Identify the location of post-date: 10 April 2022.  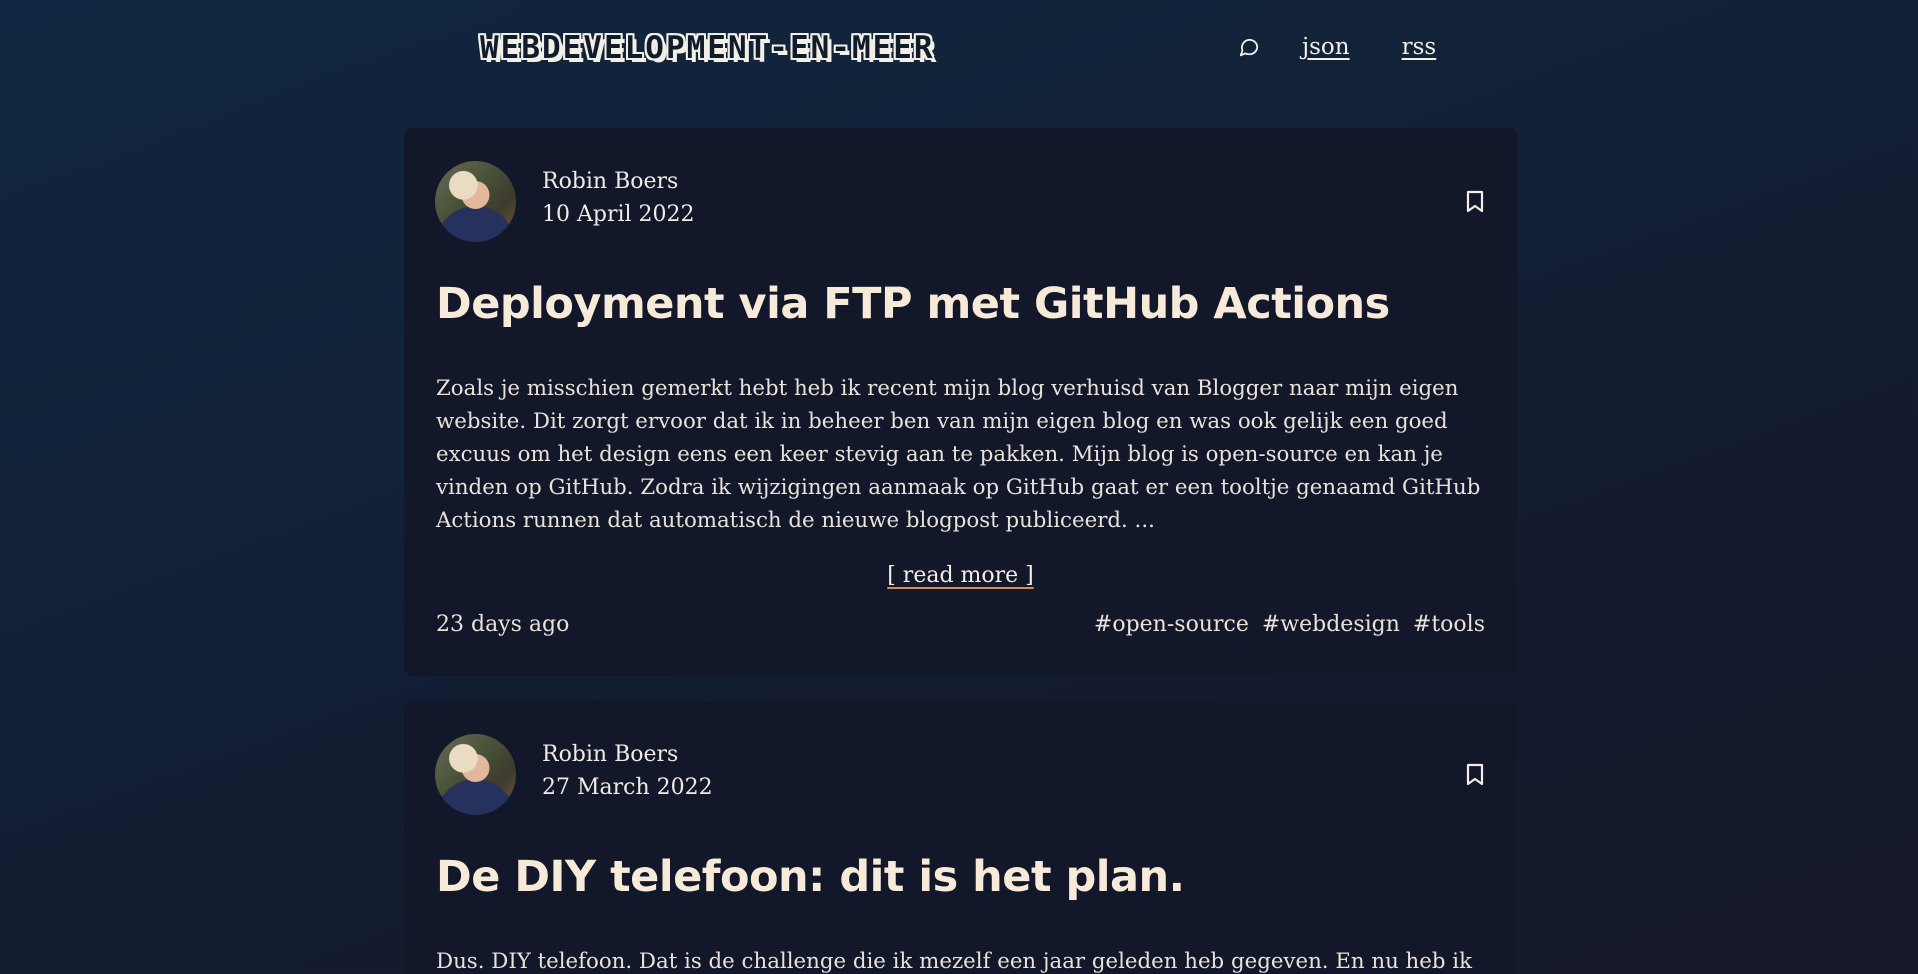
(618, 214).